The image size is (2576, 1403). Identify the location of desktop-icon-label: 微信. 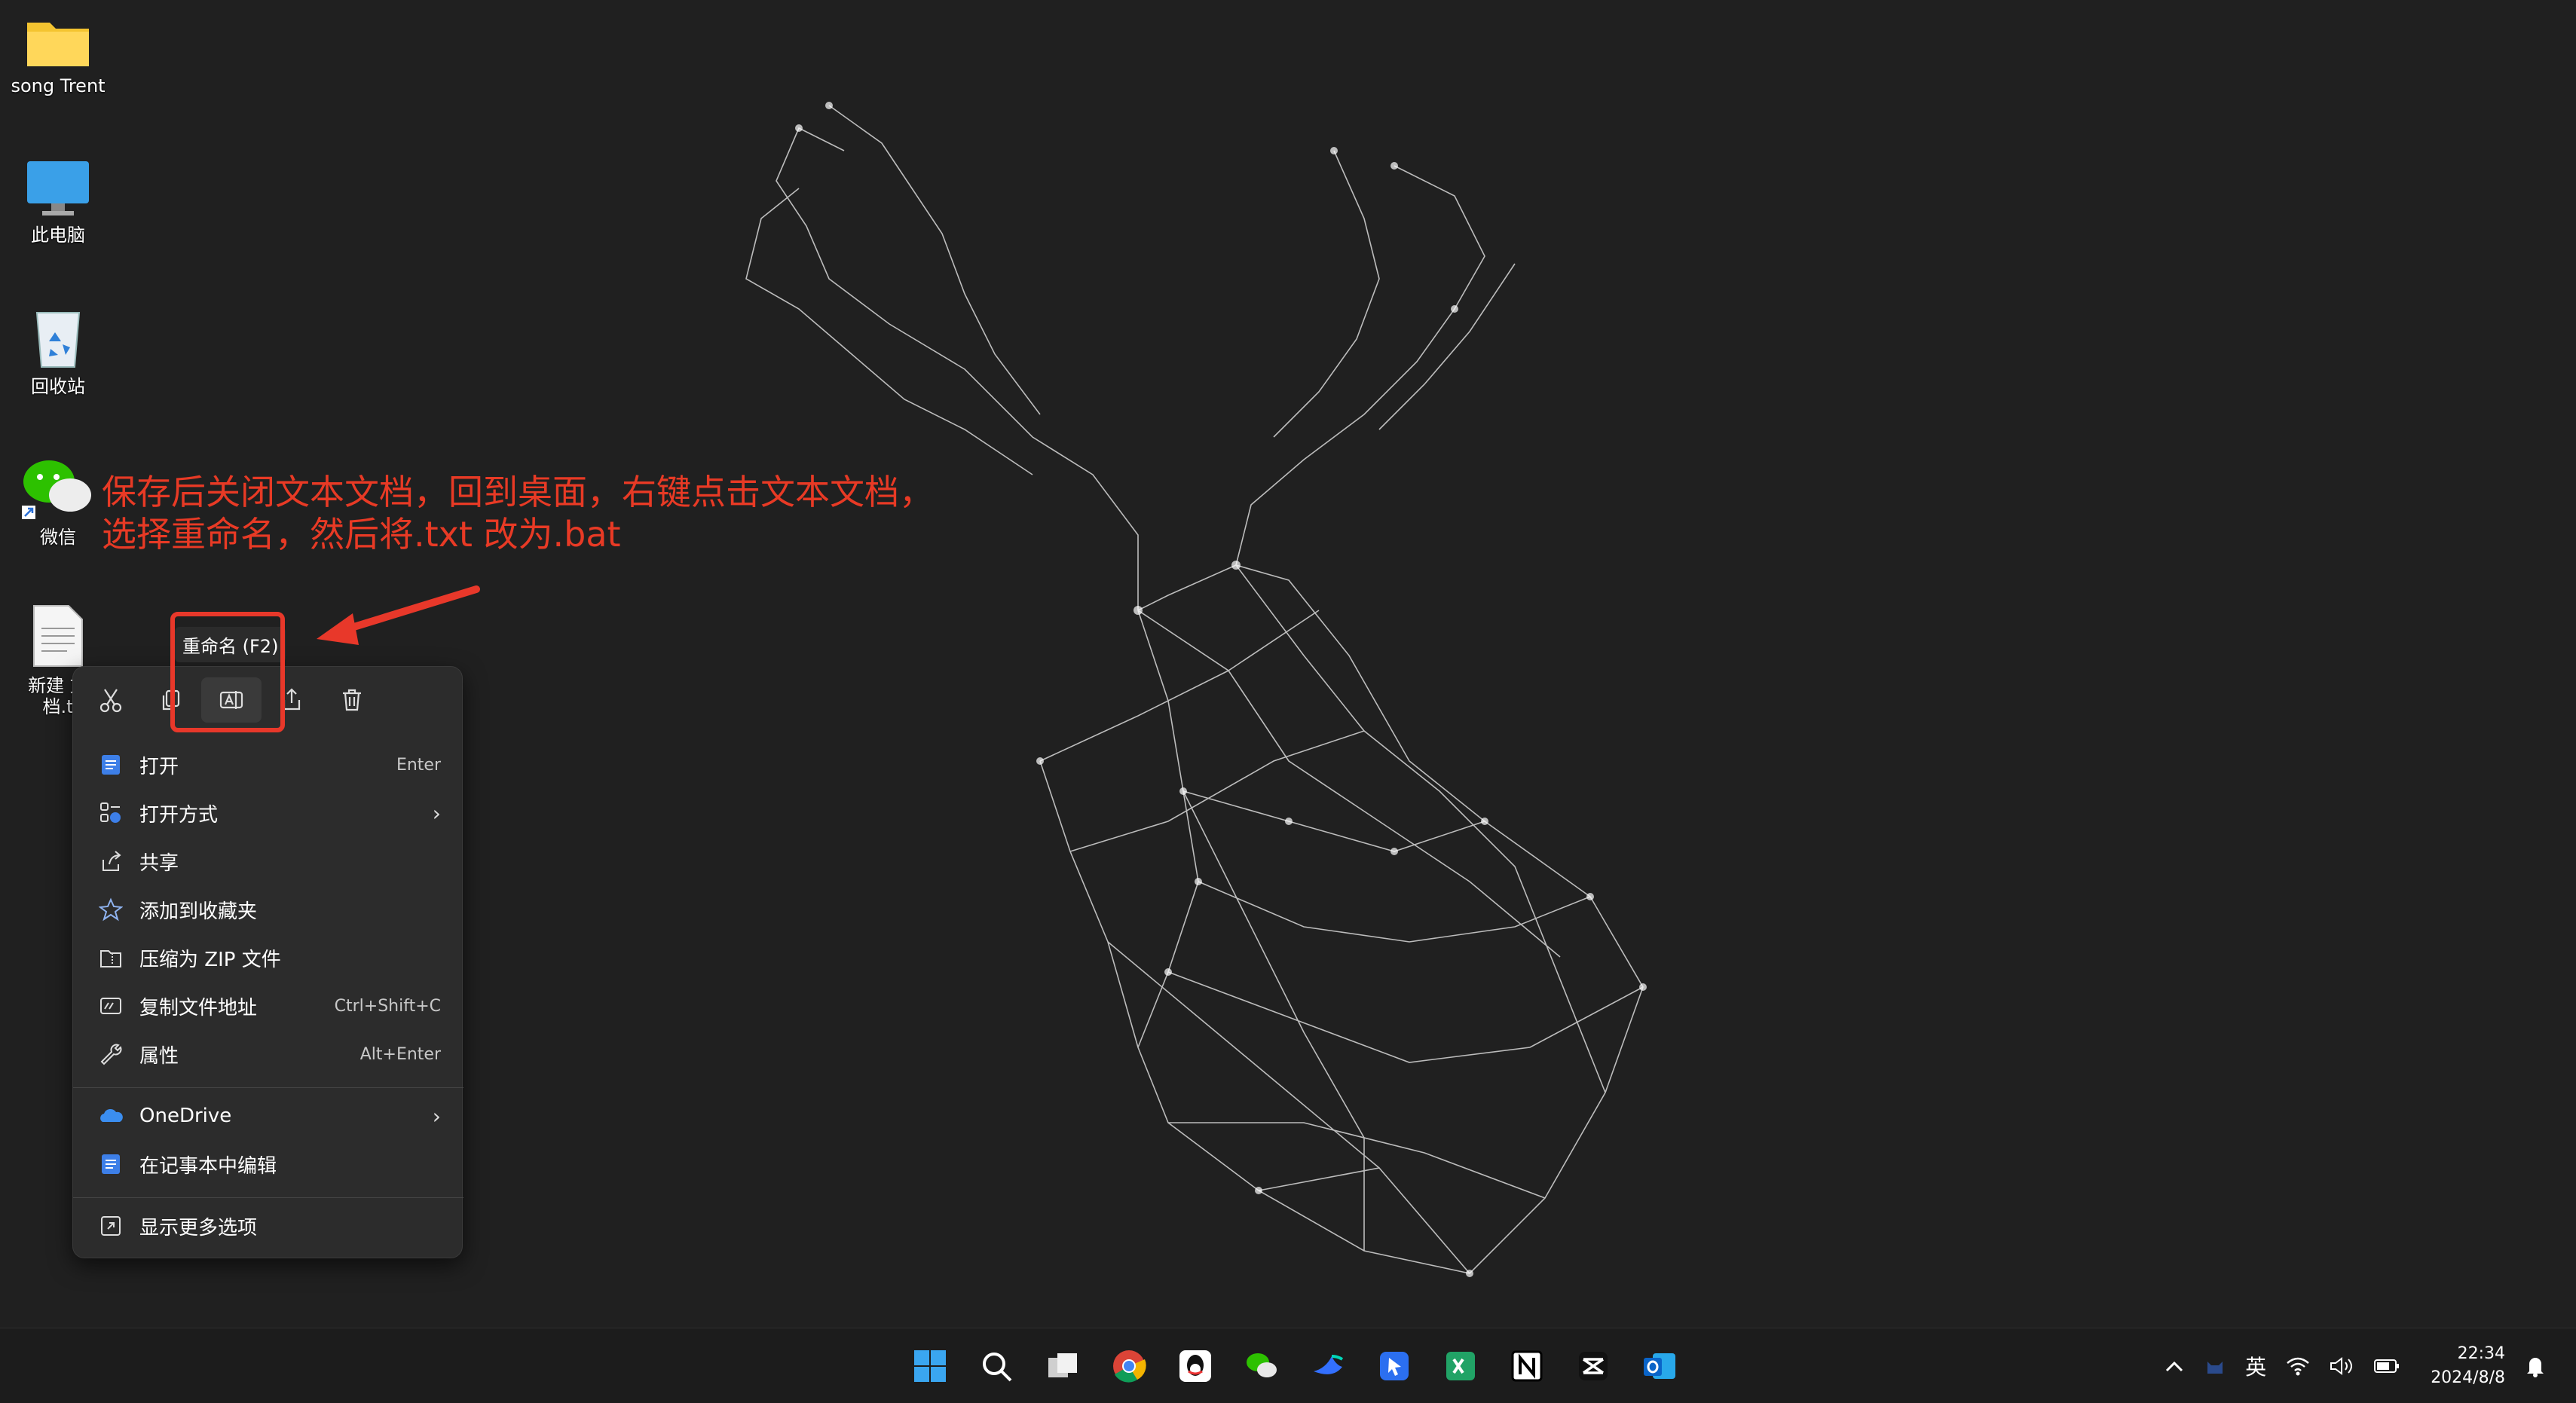
(58, 537).